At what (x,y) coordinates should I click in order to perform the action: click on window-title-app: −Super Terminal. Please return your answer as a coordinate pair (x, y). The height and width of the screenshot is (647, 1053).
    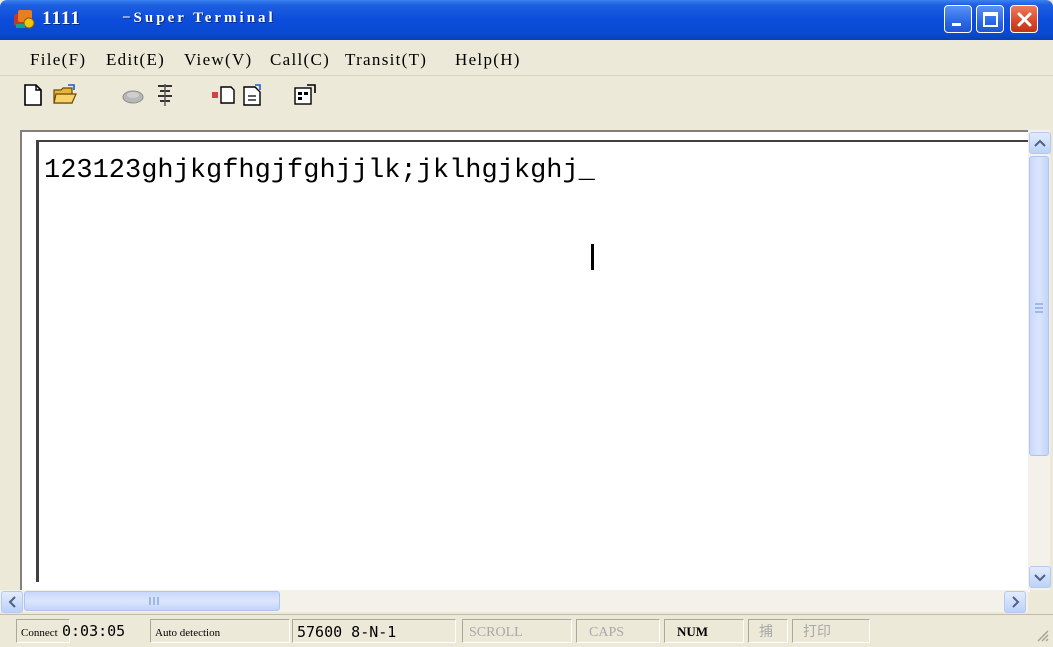
    Looking at the image, I should click on (199, 18).